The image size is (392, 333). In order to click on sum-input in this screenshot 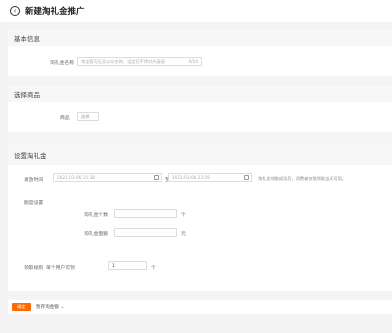, I will do `click(145, 232)`.